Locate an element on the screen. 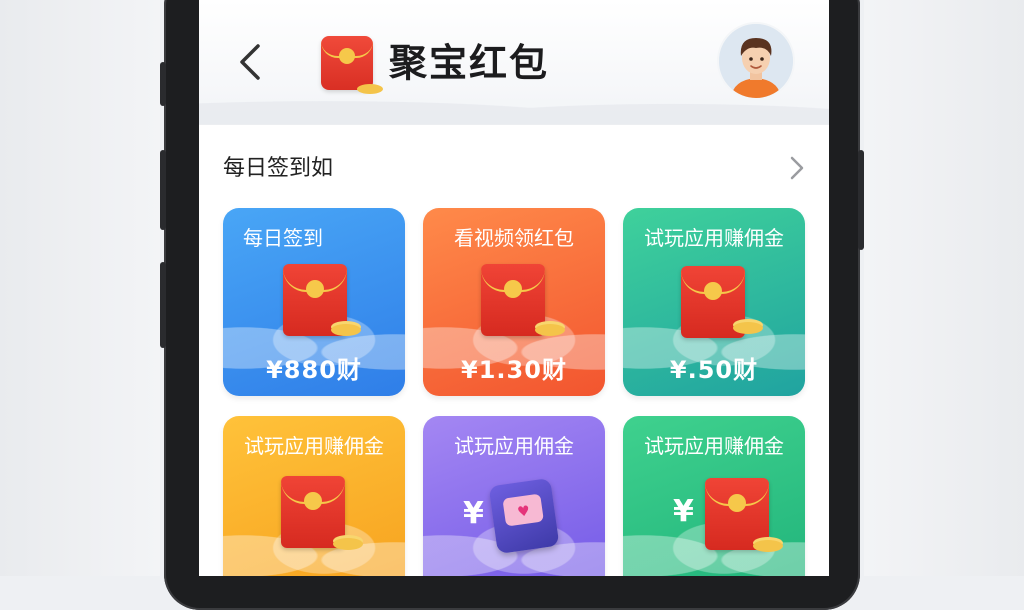  section-more-button is located at coordinates (797, 168).